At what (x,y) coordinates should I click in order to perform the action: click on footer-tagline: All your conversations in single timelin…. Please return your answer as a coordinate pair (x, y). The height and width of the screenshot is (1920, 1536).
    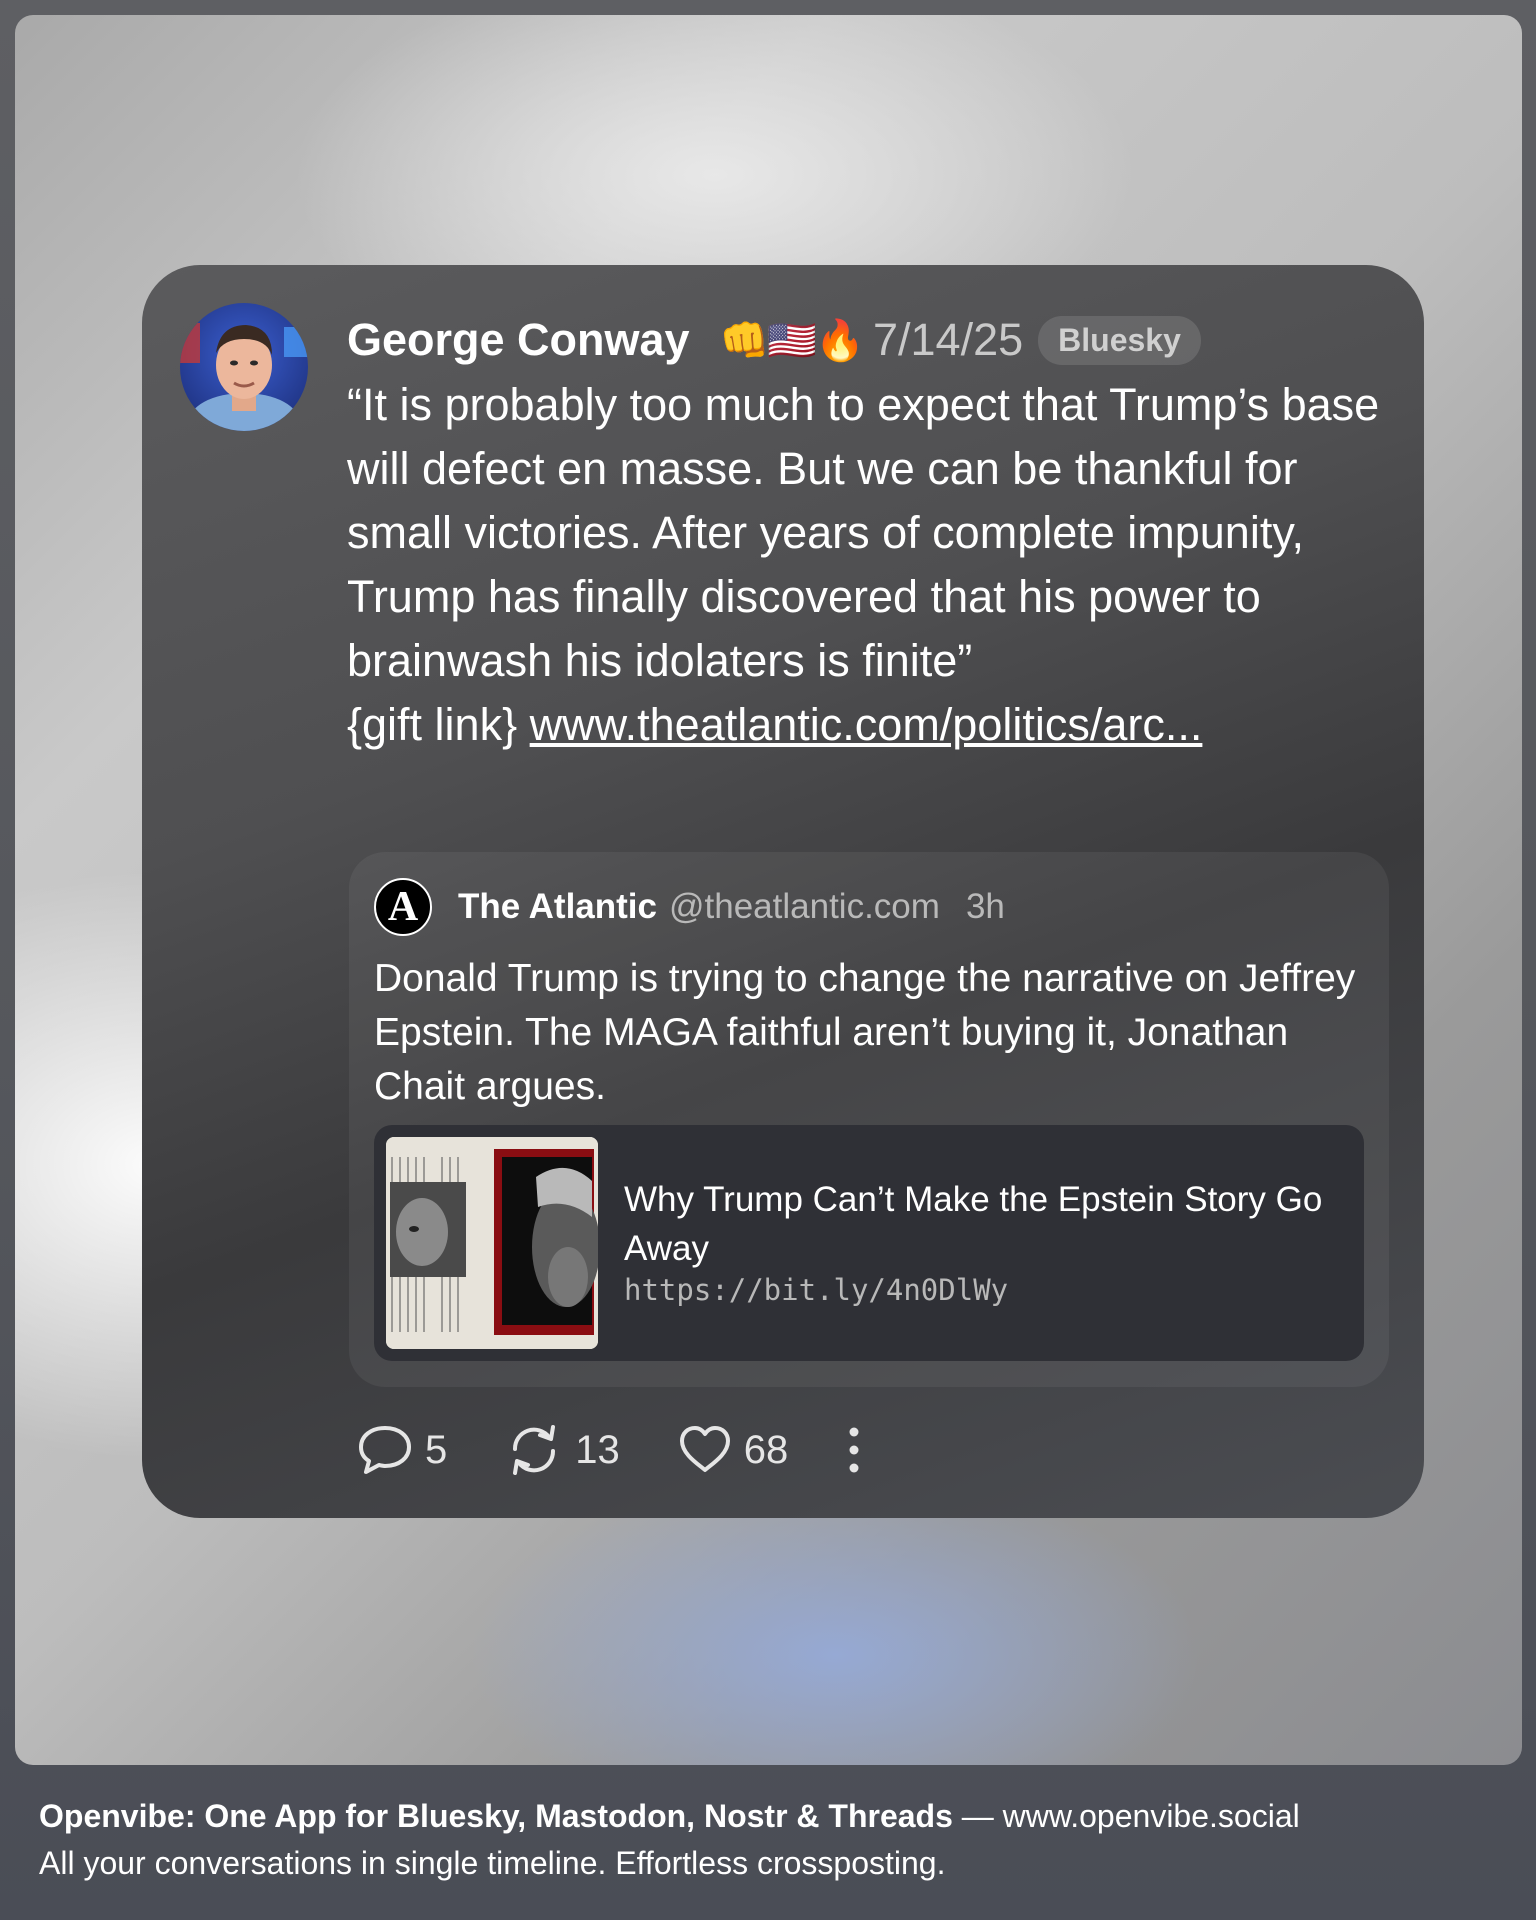
    Looking at the image, I should click on (492, 1863).